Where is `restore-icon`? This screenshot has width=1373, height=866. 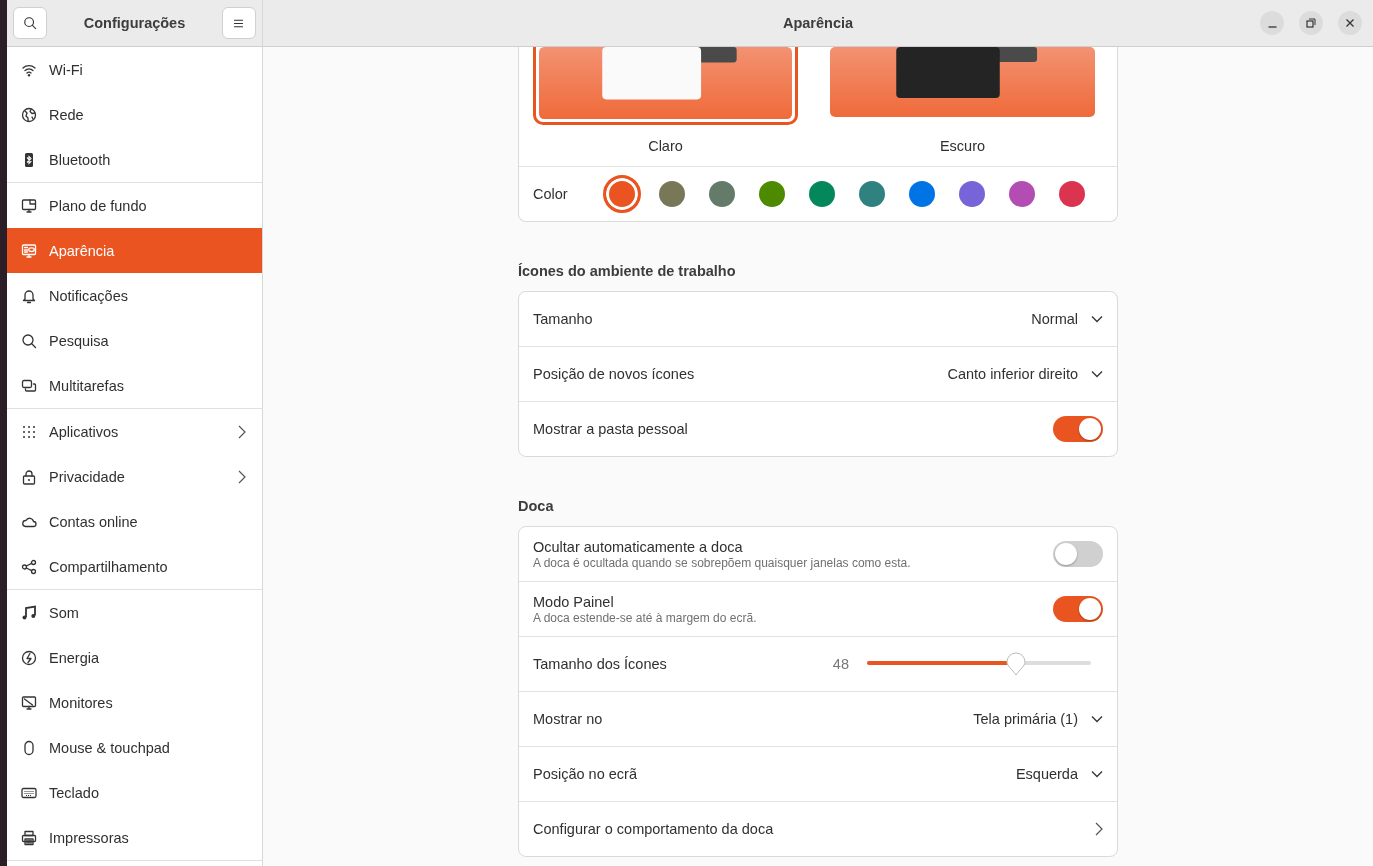 restore-icon is located at coordinates (1311, 23).